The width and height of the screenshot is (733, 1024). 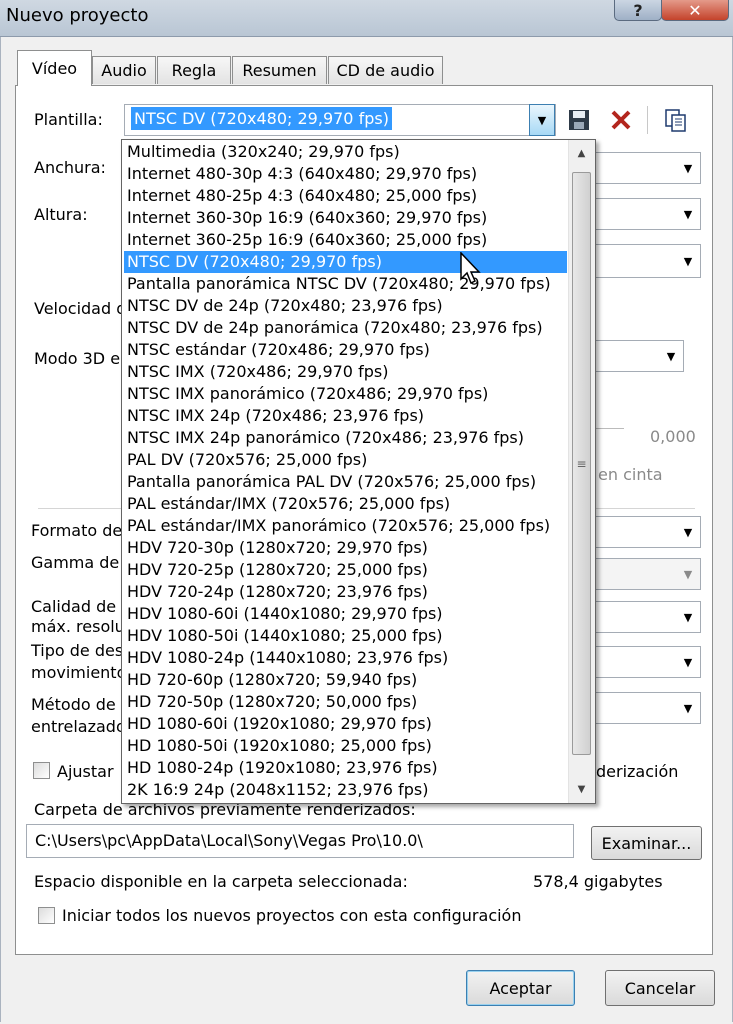 What do you see at coordinates (345, 746) in the screenshot?
I see `dropdown-item: HD 1080-50i (1920x1080; 25,000 fps)` at bounding box center [345, 746].